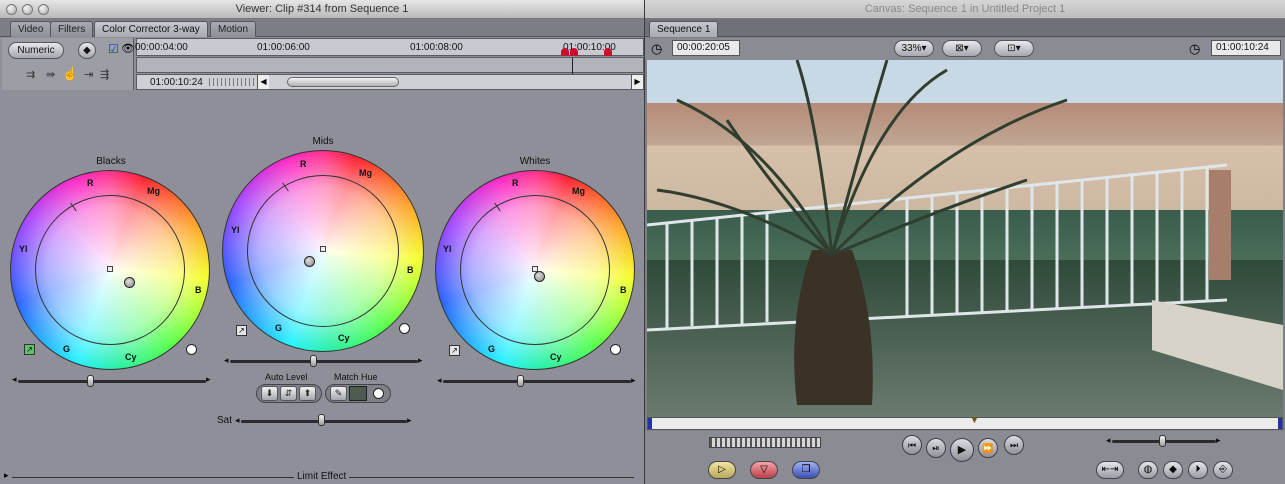 The height and width of the screenshot is (484, 1285). What do you see at coordinates (128, 48) in the screenshot?
I see `eye-icon: 👁` at bounding box center [128, 48].